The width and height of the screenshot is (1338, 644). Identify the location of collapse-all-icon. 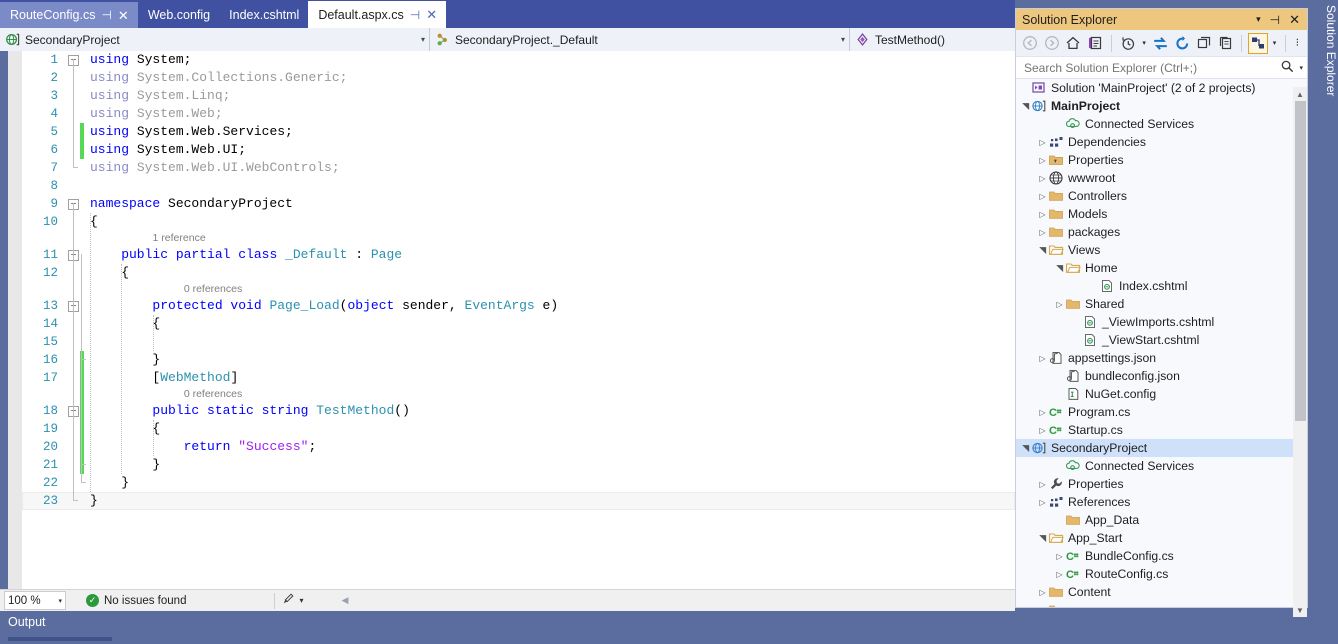
(1204, 43).